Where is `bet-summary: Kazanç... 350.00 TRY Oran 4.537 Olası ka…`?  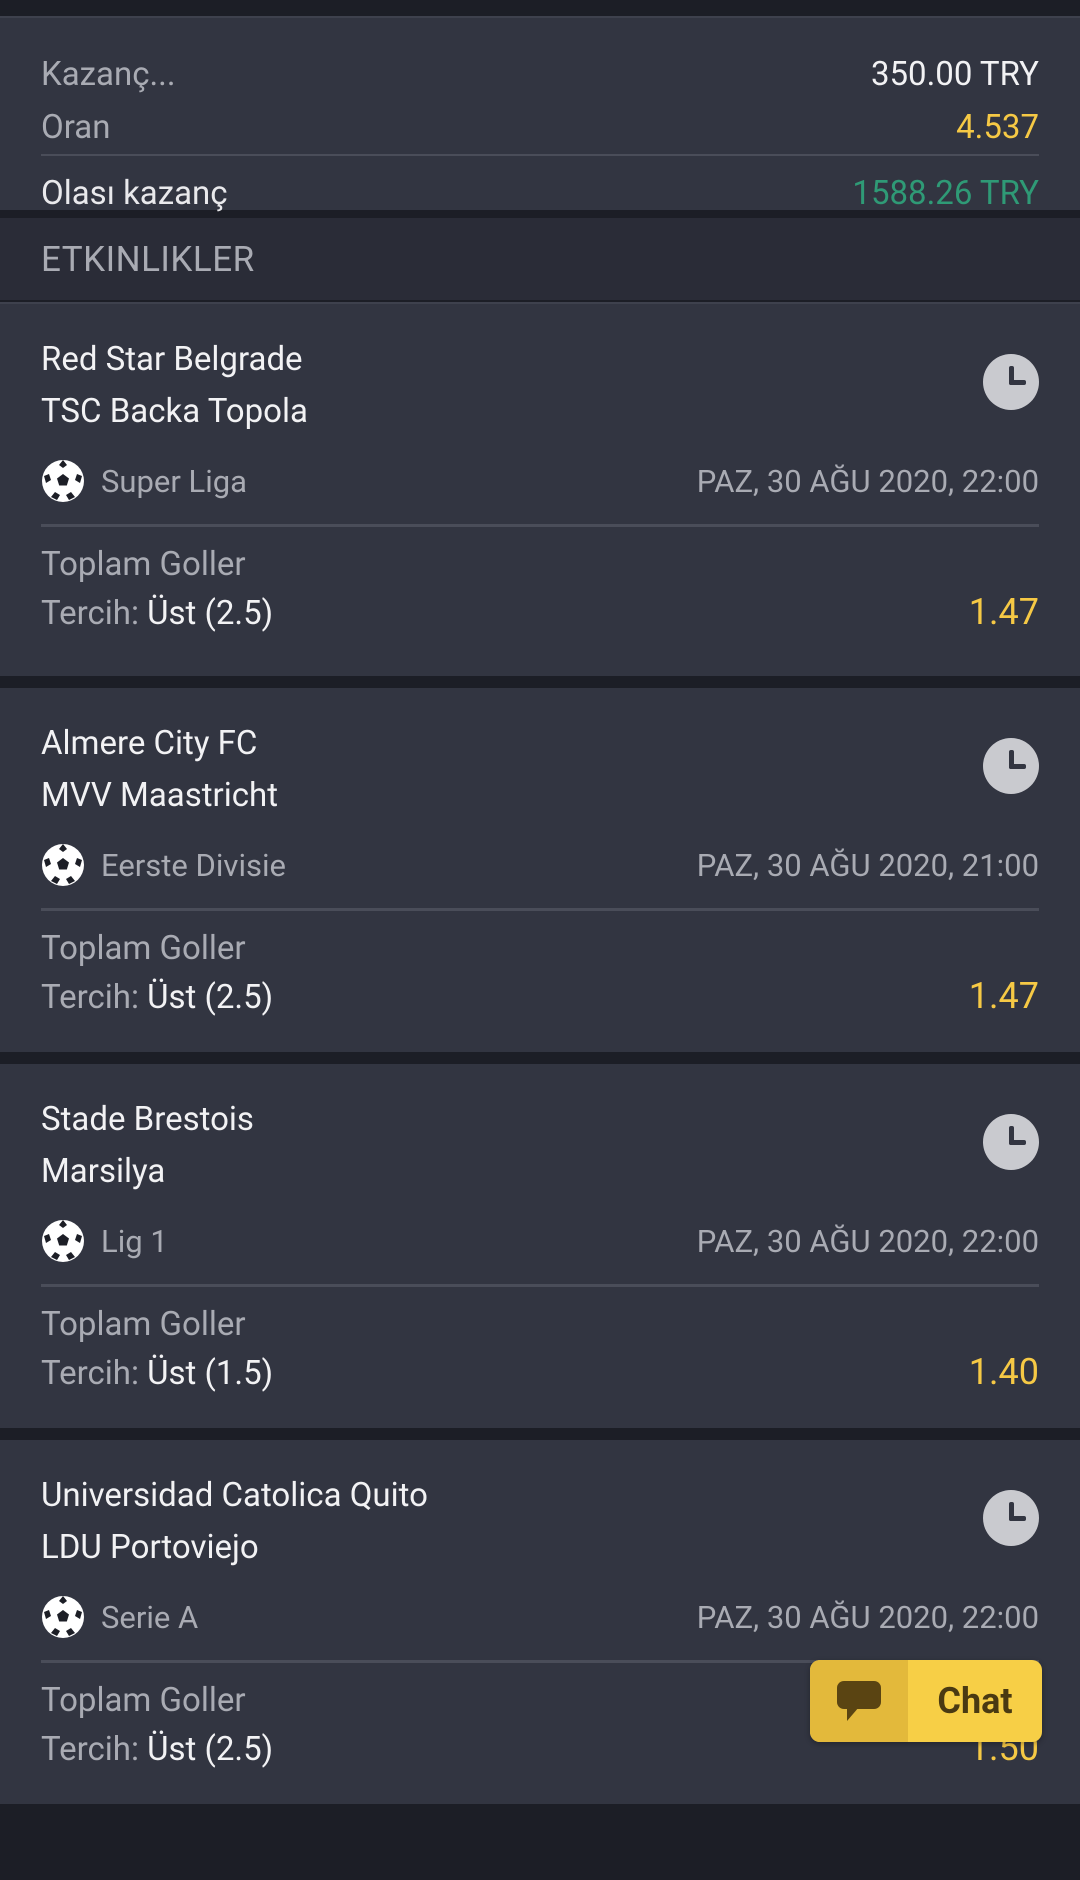
bet-summary: Kazanç... 350.00 TRY Oran 4.537 Olası ka… is located at coordinates (540, 118).